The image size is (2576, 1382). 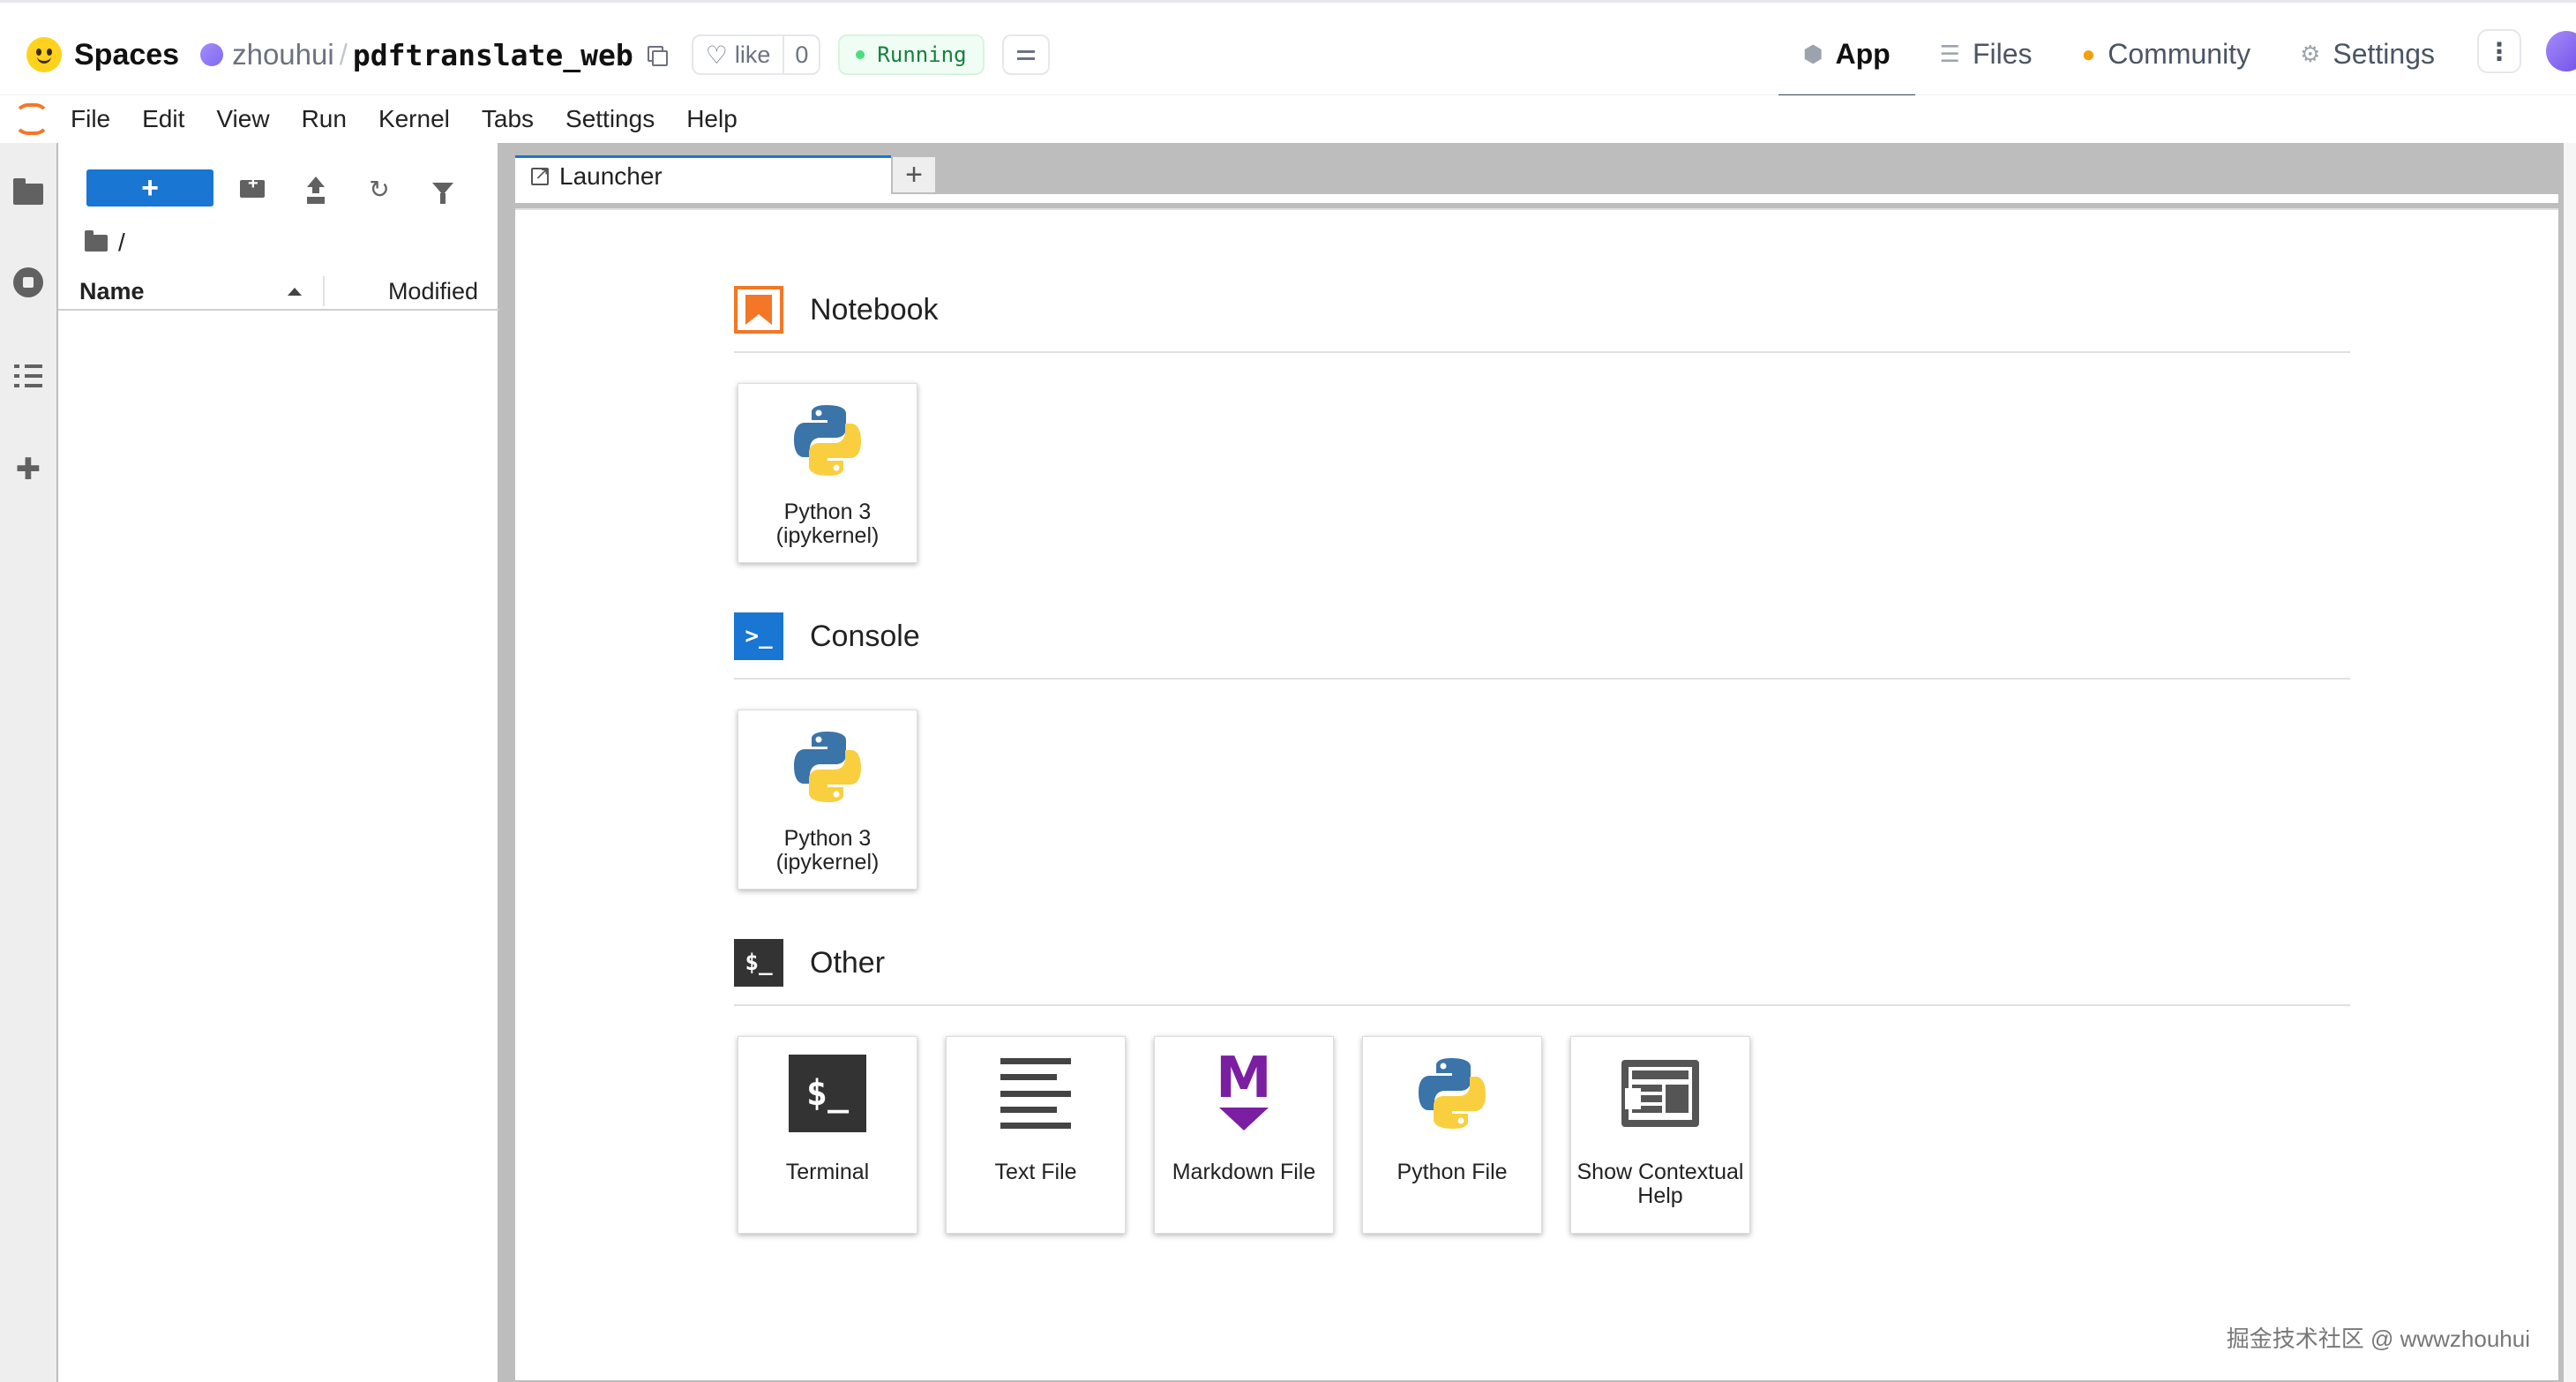 What do you see at coordinates (611, 176) in the screenshot?
I see `tab-launcher-label: Launcher` at bounding box center [611, 176].